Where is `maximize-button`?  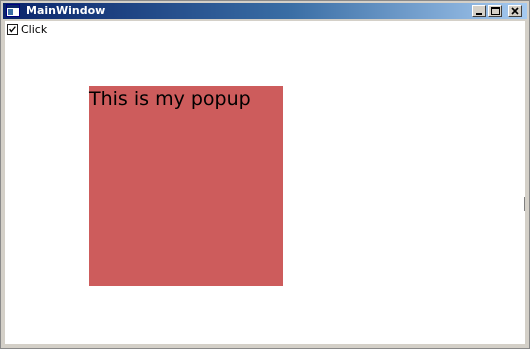
maximize-button is located at coordinates (495, 11).